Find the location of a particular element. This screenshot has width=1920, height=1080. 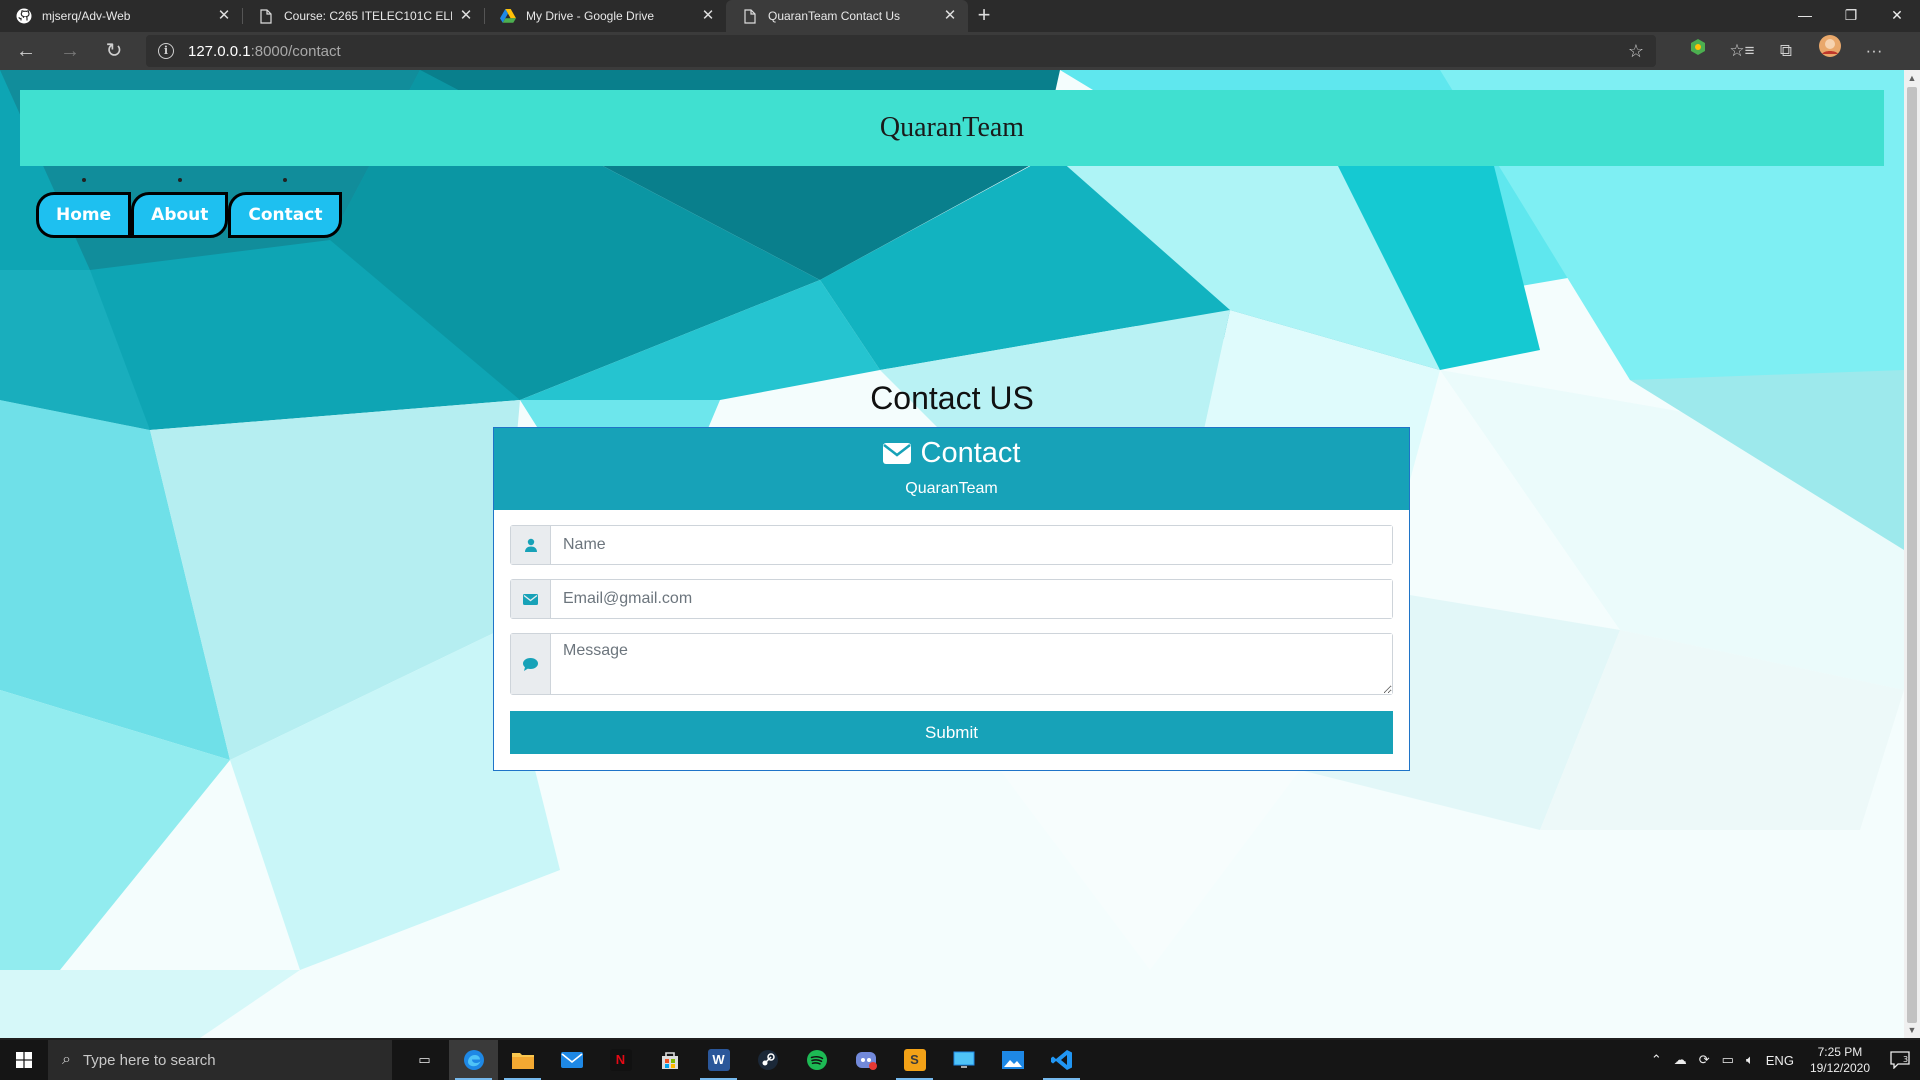

url-text: 127.0.0.1:8000/contact is located at coordinates (264, 51).